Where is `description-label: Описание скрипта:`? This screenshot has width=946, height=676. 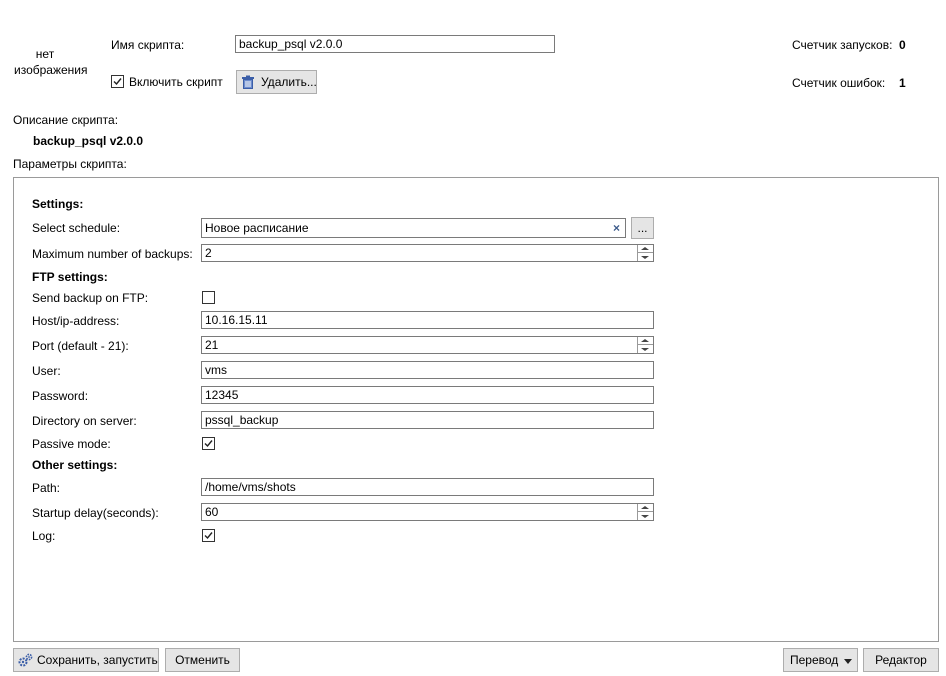 description-label: Описание скрипта: is located at coordinates (66, 120).